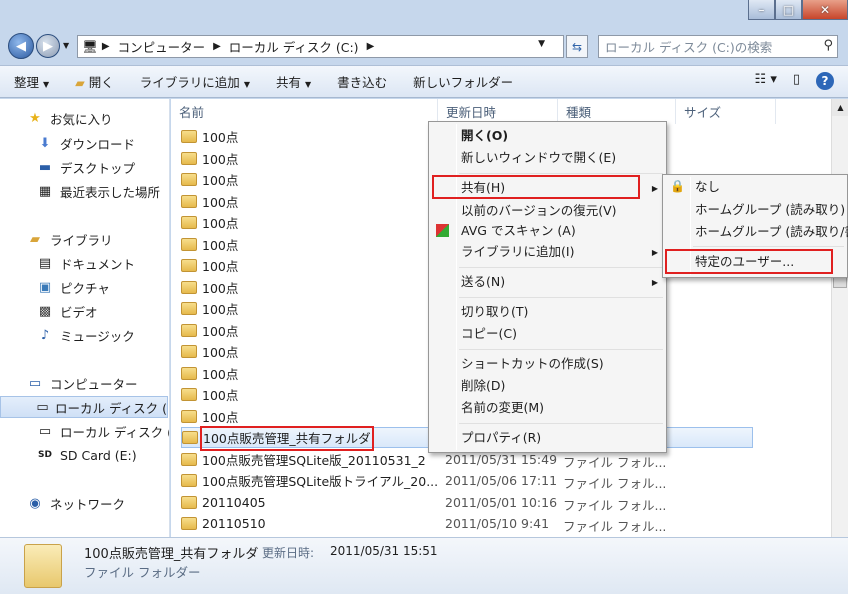 Image resolution: width=848 pixels, height=594 pixels. Describe the element at coordinates (839, 318) in the screenshot. I see `vertical-scrollbar: ▲` at that location.